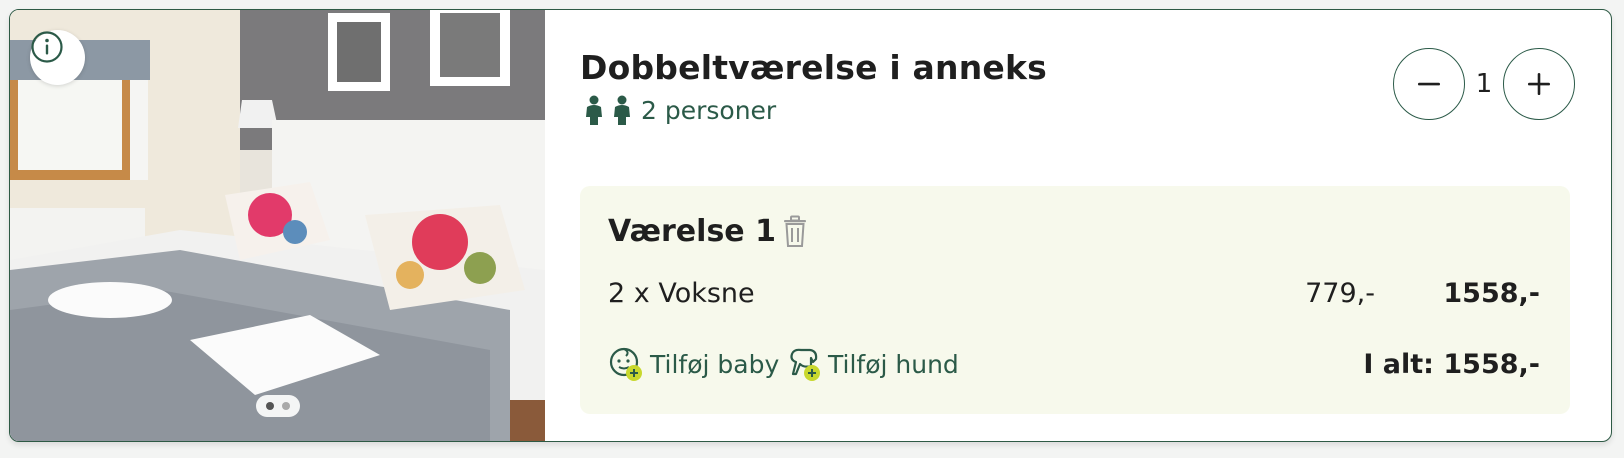 The width and height of the screenshot is (1624, 458). What do you see at coordinates (893, 364) in the screenshot?
I see `add-dog-label: Tilføj hund` at bounding box center [893, 364].